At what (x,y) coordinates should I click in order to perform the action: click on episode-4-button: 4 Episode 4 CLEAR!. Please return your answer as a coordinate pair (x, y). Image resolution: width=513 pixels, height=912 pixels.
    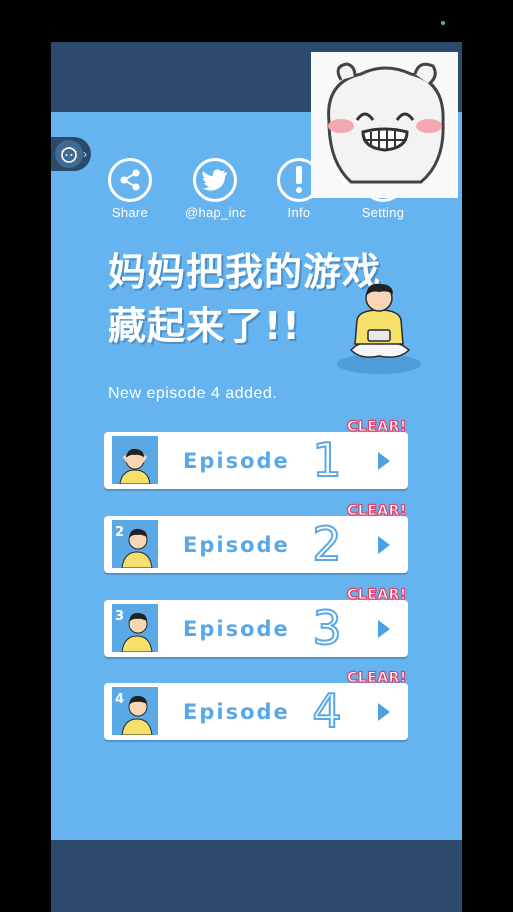
    Looking at the image, I should click on (256, 705).